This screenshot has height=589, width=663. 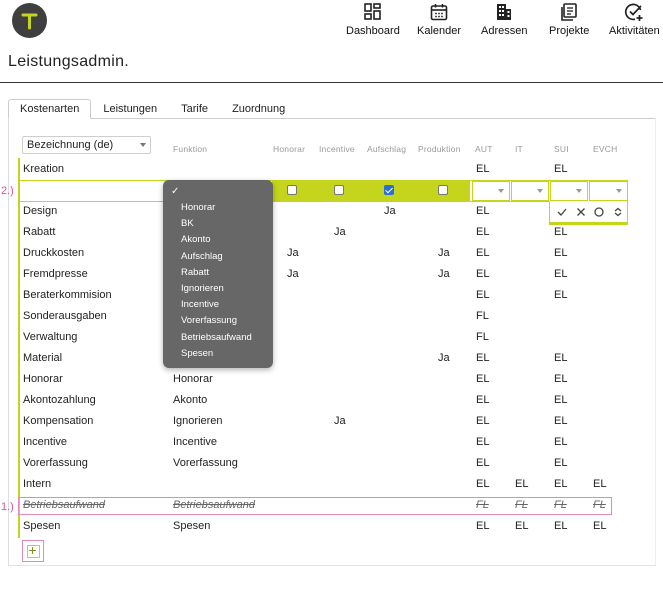 What do you see at coordinates (195, 442) in the screenshot?
I see `row-funktion-cell: Incentive` at bounding box center [195, 442].